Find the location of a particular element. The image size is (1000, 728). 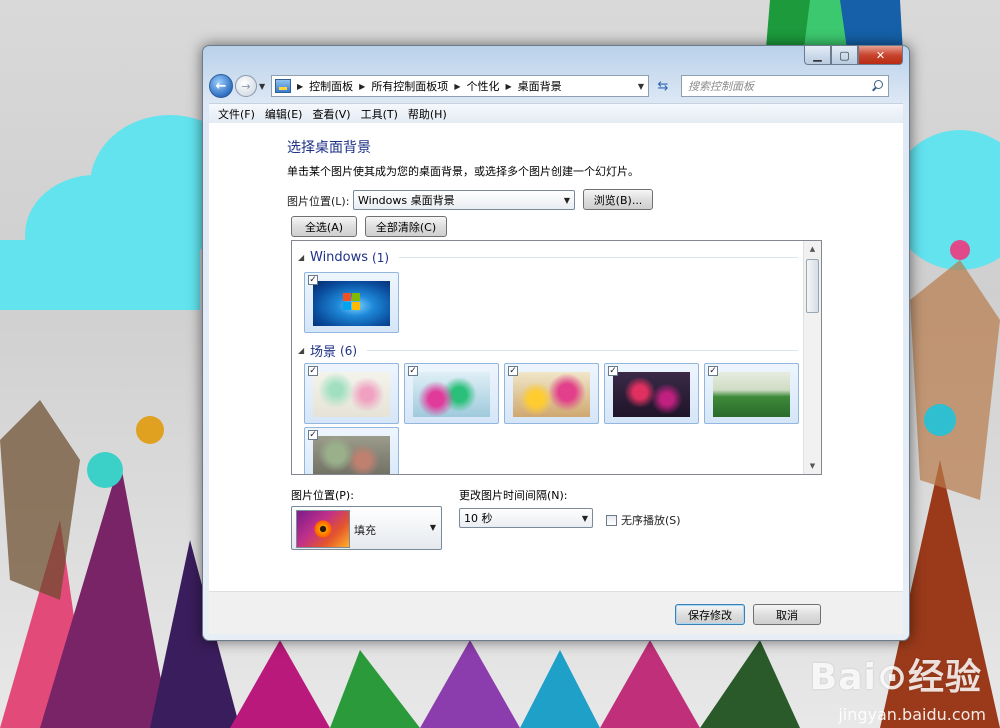

refresh-icon: ⇆ is located at coordinates (663, 86).